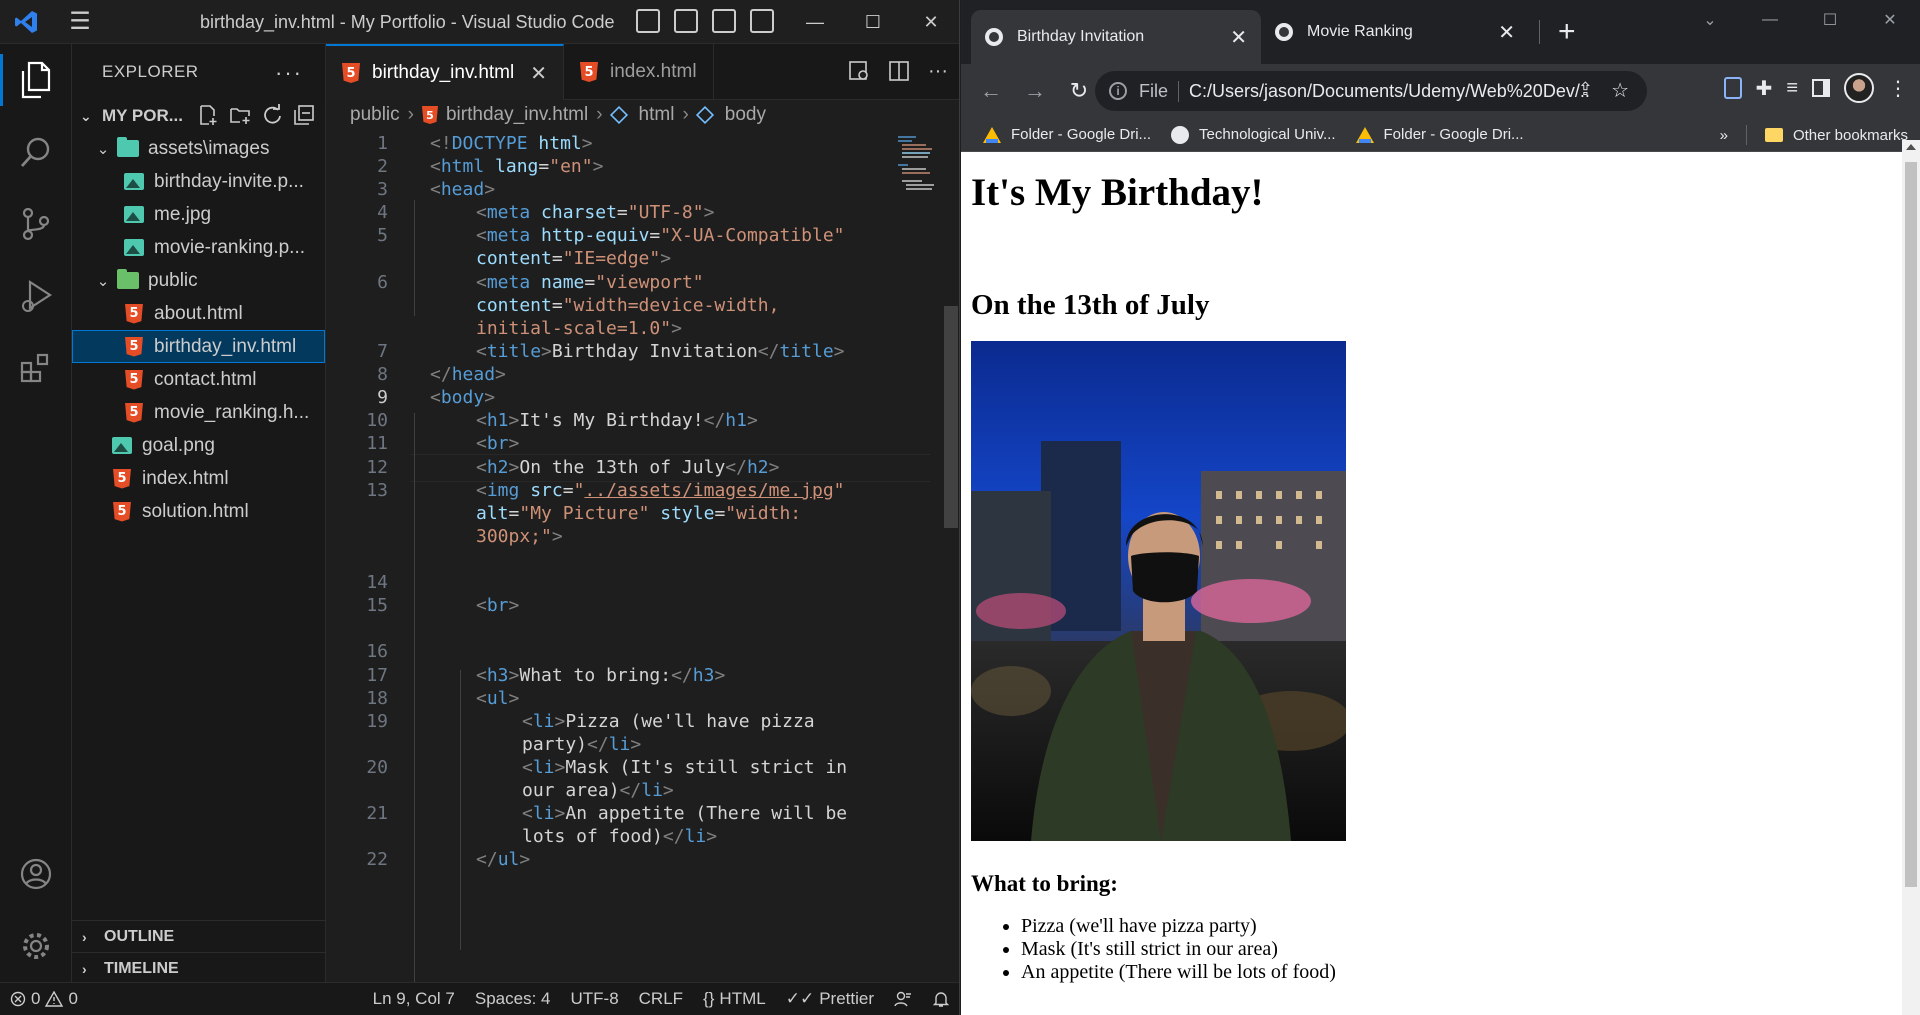  Describe the element at coordinates (44, 999) in the screenshot. I see `problems-indicator: 0 0` at that location.